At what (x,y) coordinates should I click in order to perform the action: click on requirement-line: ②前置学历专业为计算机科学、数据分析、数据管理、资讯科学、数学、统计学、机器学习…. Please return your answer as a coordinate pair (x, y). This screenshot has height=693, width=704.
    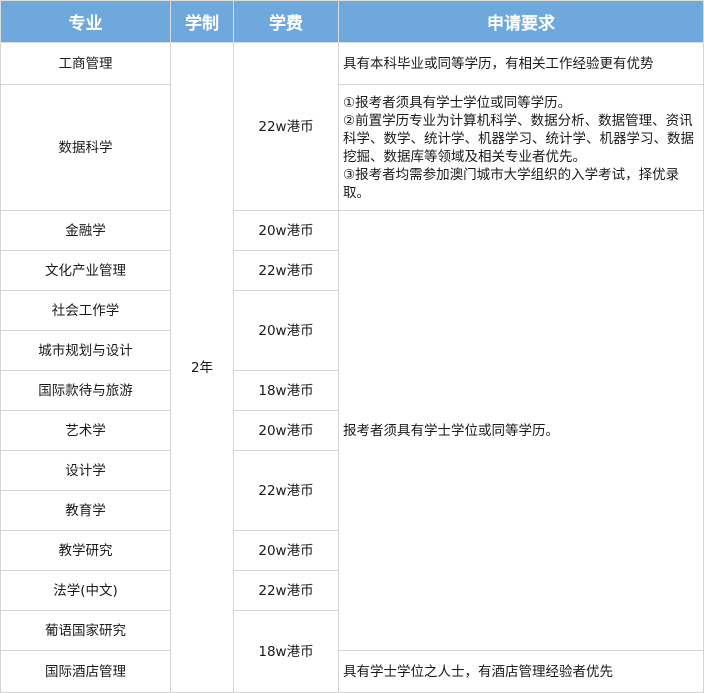
    Looking at the image, I should click on (518, 138).